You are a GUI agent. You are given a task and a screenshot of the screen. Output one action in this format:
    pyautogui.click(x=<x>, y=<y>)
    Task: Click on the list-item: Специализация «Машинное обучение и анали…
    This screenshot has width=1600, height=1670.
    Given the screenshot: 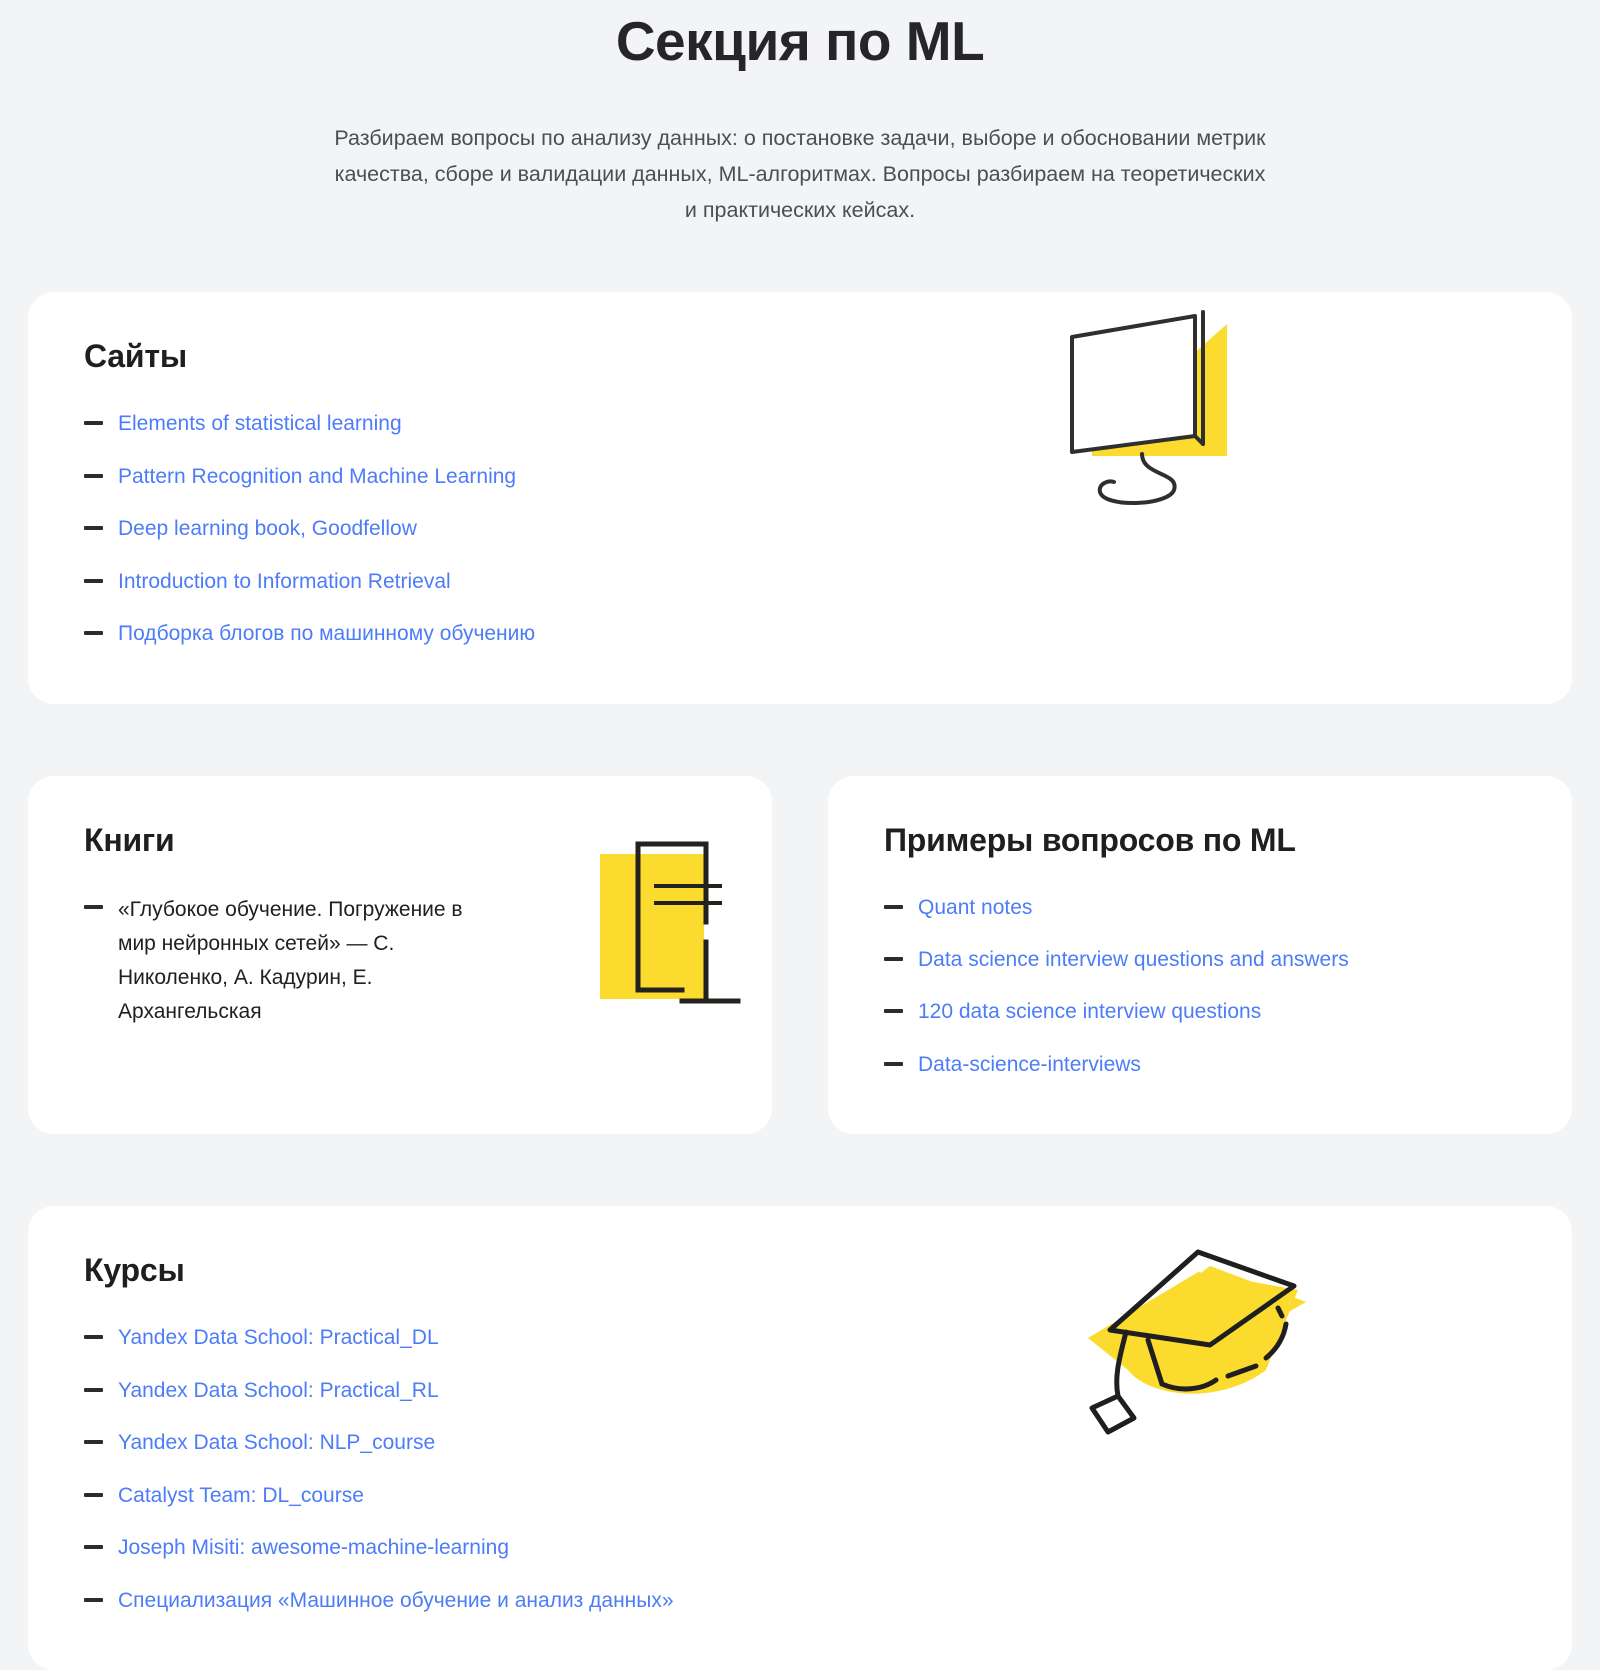 What is the action you would take?
    pyautogui.click(x=800, y=1601)
    